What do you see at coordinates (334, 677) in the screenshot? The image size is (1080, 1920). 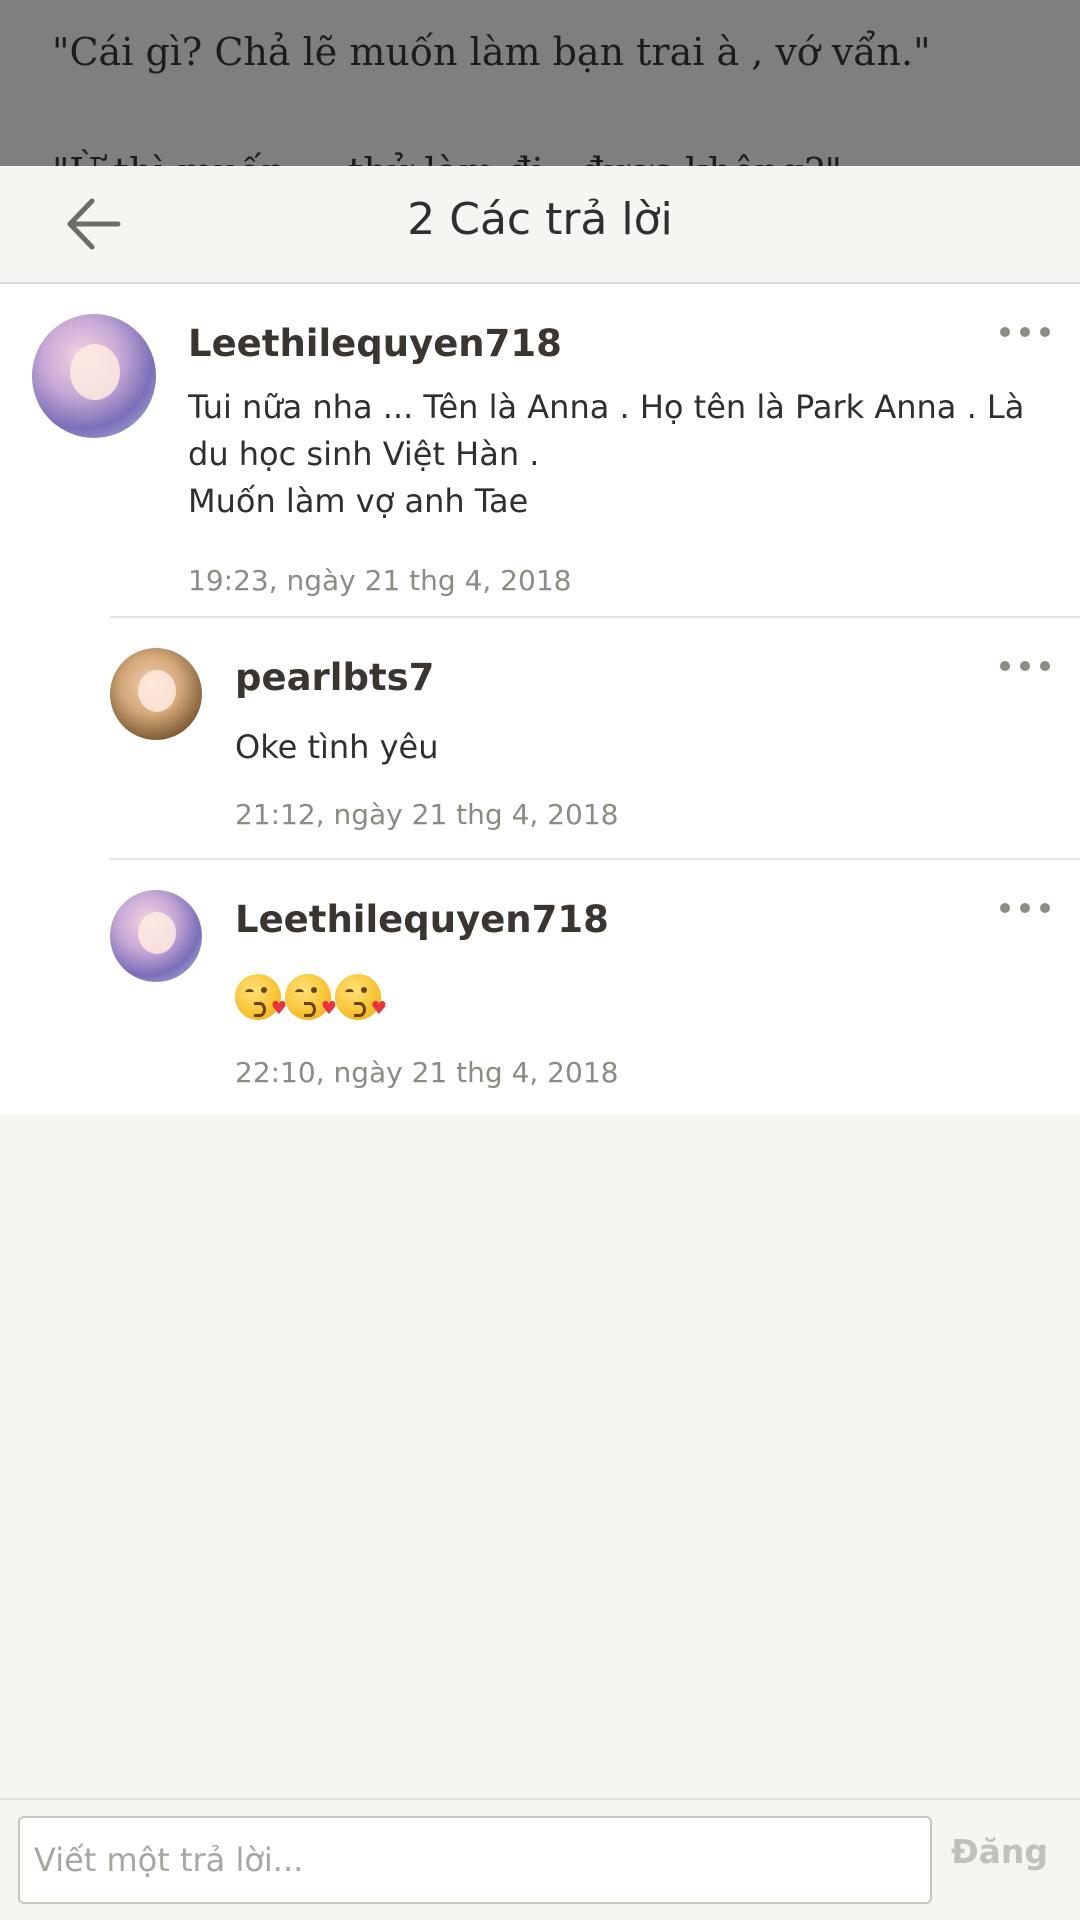 I see `comment-username: pearlbts7` at bounding box center [334, 677].